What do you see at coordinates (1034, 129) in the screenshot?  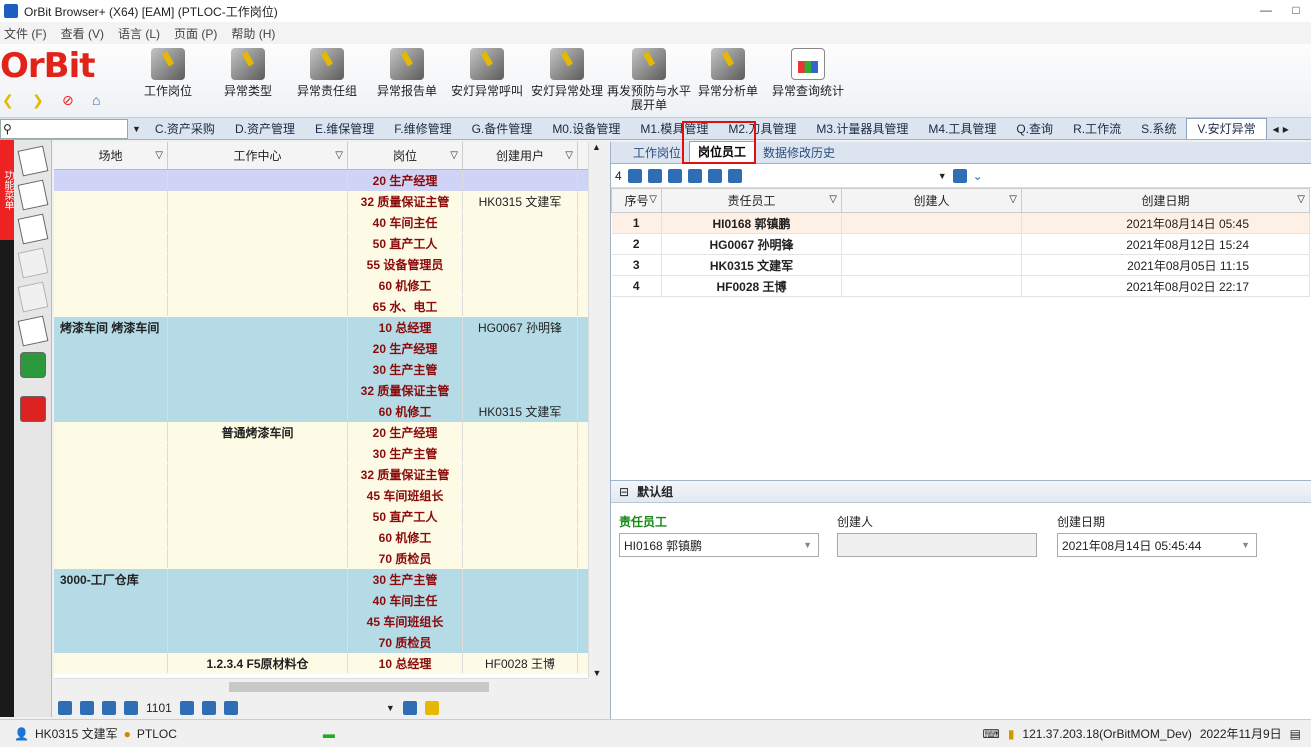 I see `module-tab-query: Q.查询` at bounding box center [1034, 129].